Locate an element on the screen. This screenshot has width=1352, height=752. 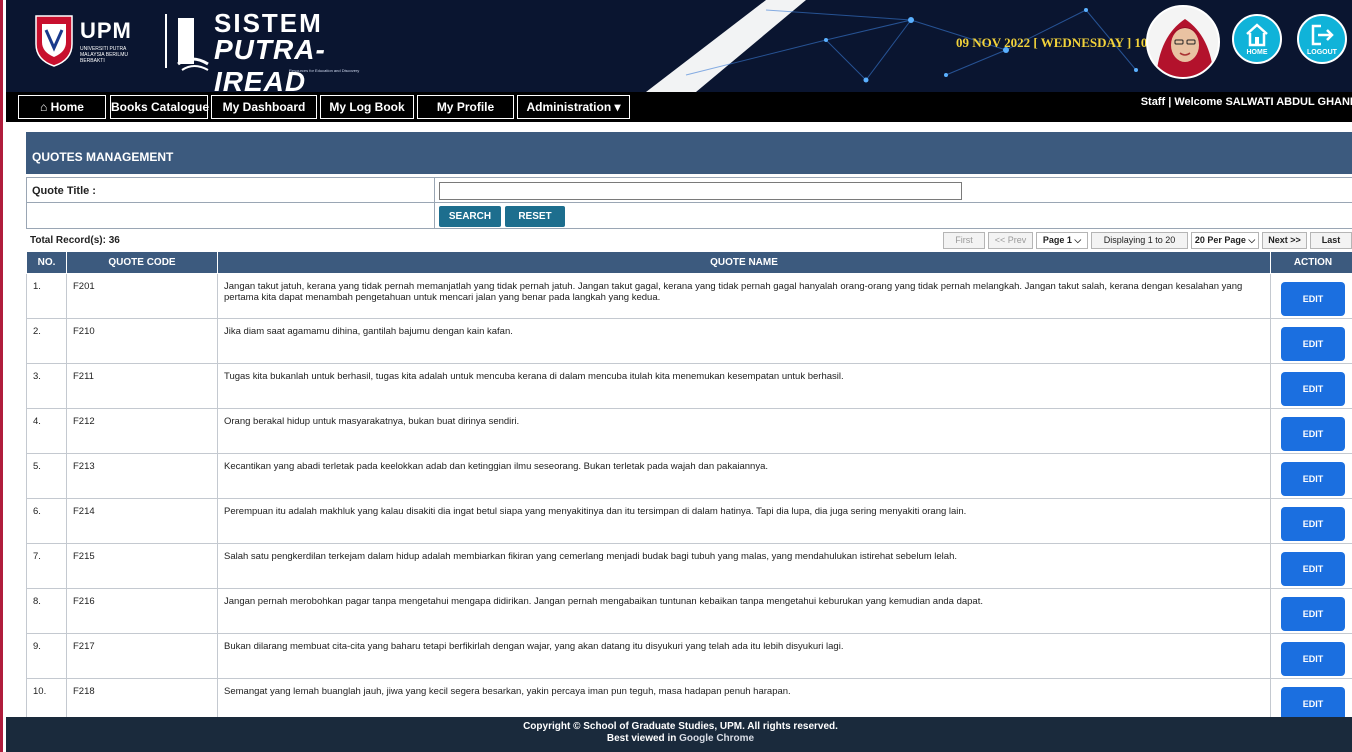
row-number: 9. is located at coordinates (46, 656).